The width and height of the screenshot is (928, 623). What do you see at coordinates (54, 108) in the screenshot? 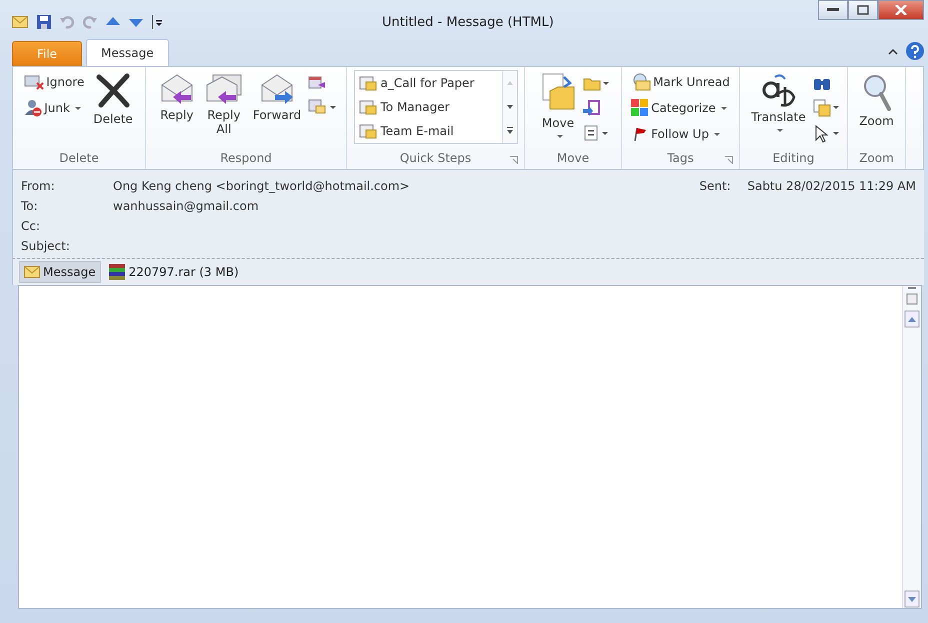
I see `junk-button: Junk` at bounding box center [54, 108].